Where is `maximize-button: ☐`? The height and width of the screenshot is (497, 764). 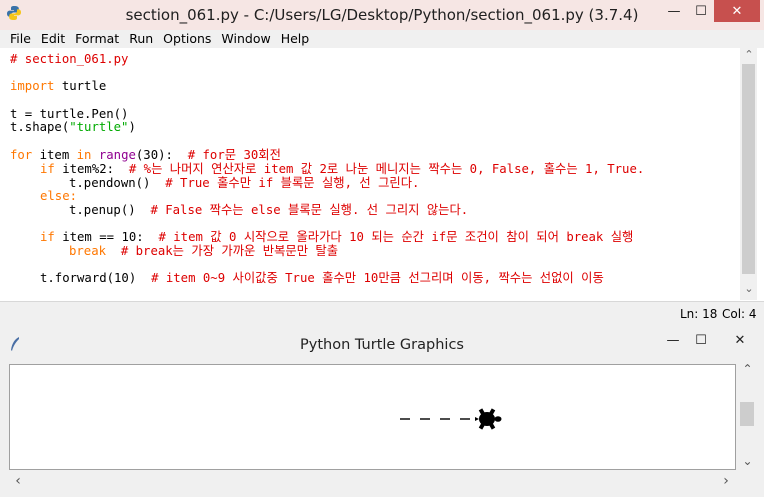 maximize-button: ☐ is located at coordinates (701, 11).